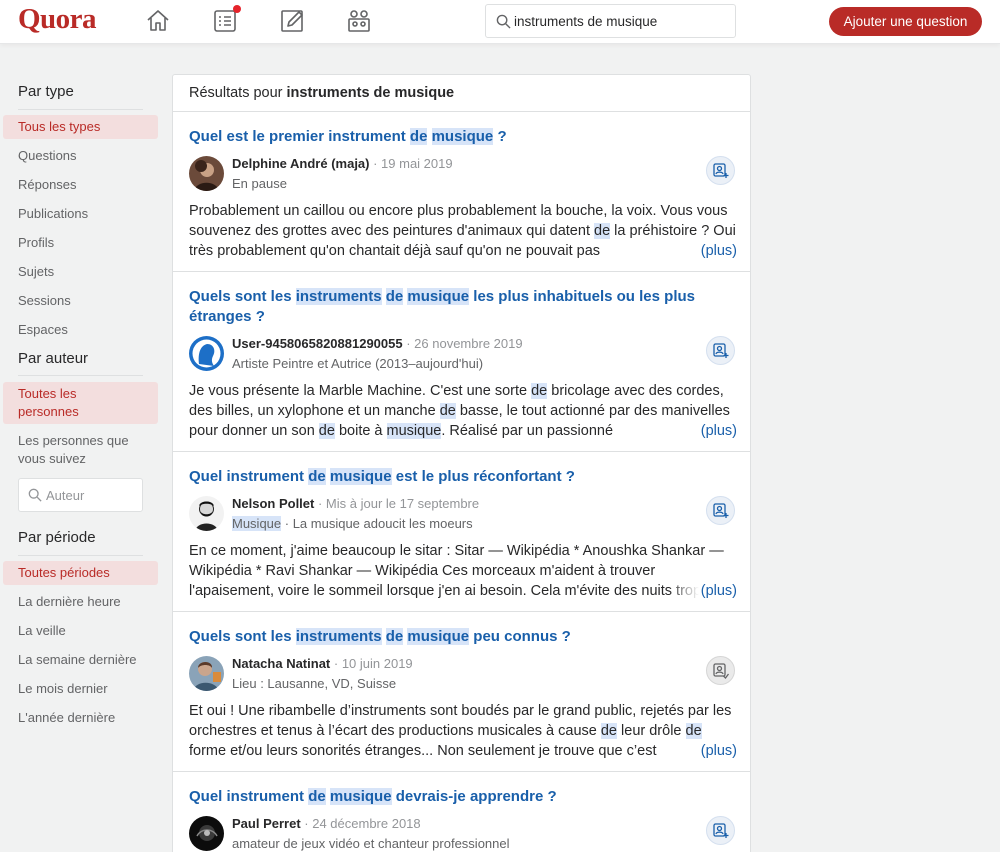  Describe the element at coordinates (259, 183) in the screenshot. I see `author-credential: En pause` at that location.